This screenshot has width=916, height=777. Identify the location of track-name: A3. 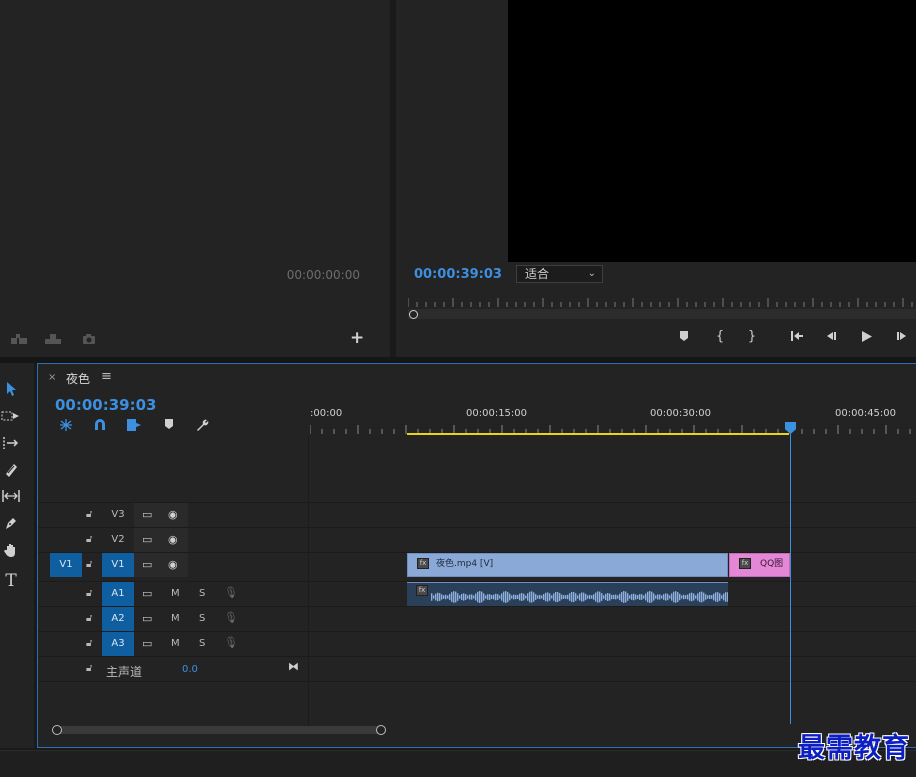
(118, 644).